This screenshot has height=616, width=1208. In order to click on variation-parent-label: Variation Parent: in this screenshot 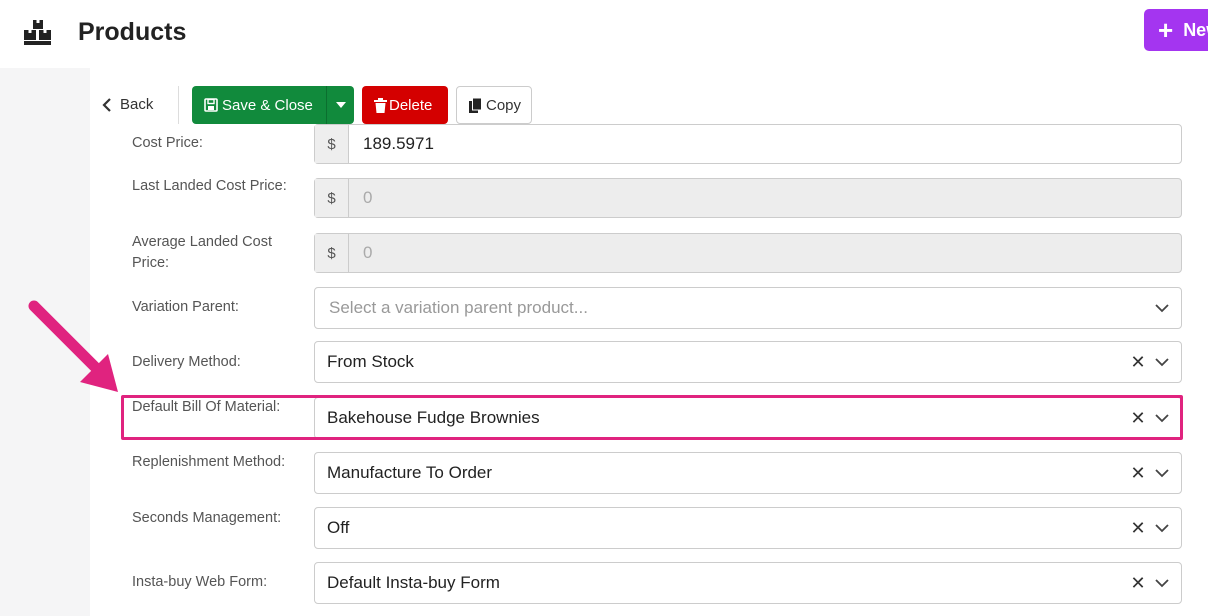, I will do `click(185, 307)`.